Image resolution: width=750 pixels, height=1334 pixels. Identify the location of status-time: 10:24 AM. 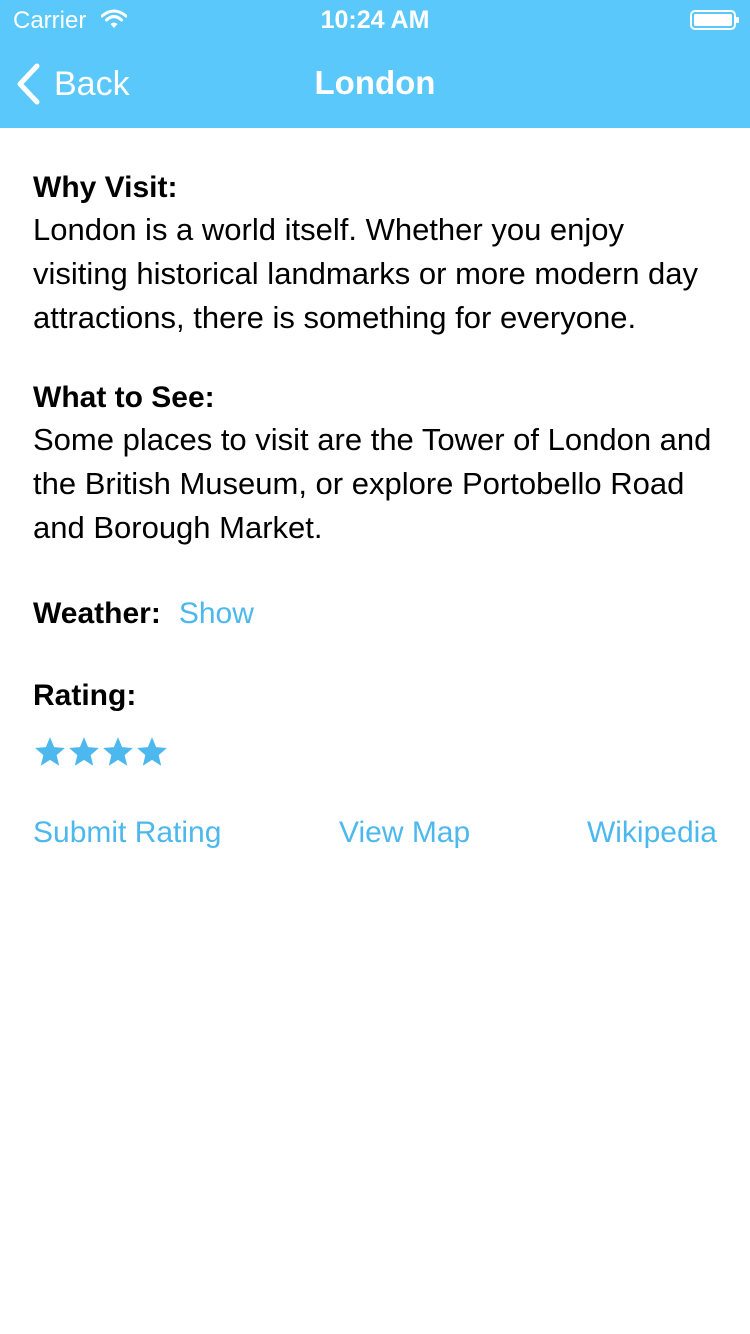
(375, 20).